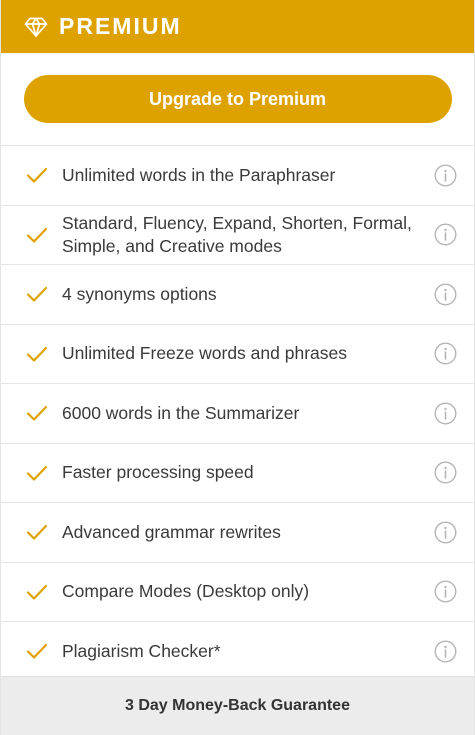 This screenshot has height=735, width=475. I want to click on upgrade-to-premium-button: Upgrade to Premium, so click(237, 99).